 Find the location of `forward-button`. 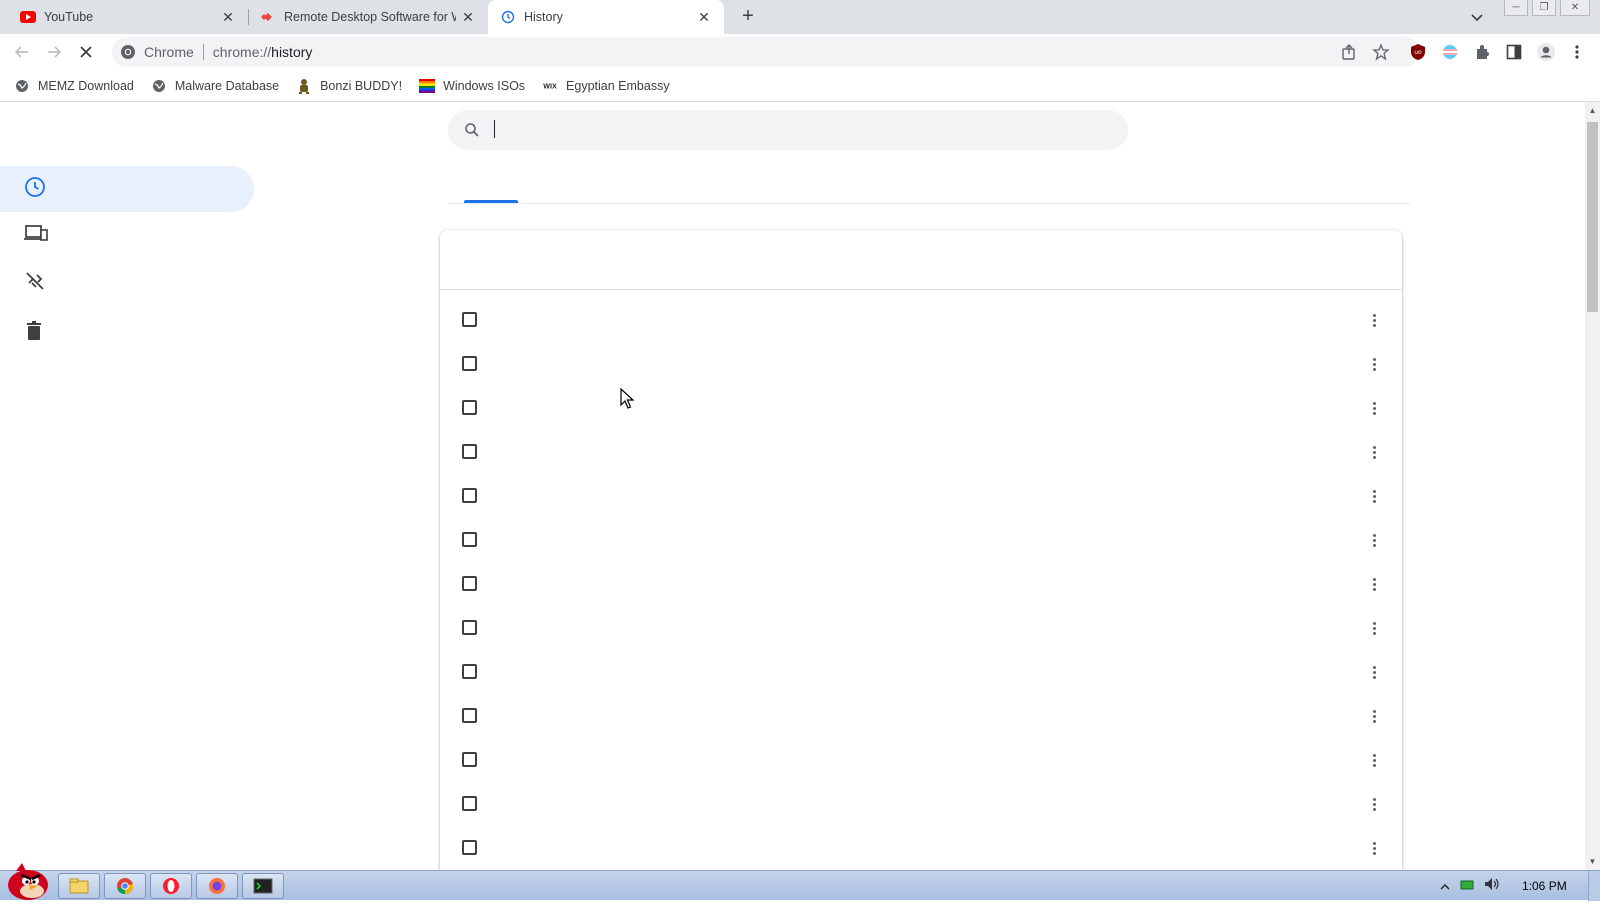

forward-button is located at coordinates (54, 52).